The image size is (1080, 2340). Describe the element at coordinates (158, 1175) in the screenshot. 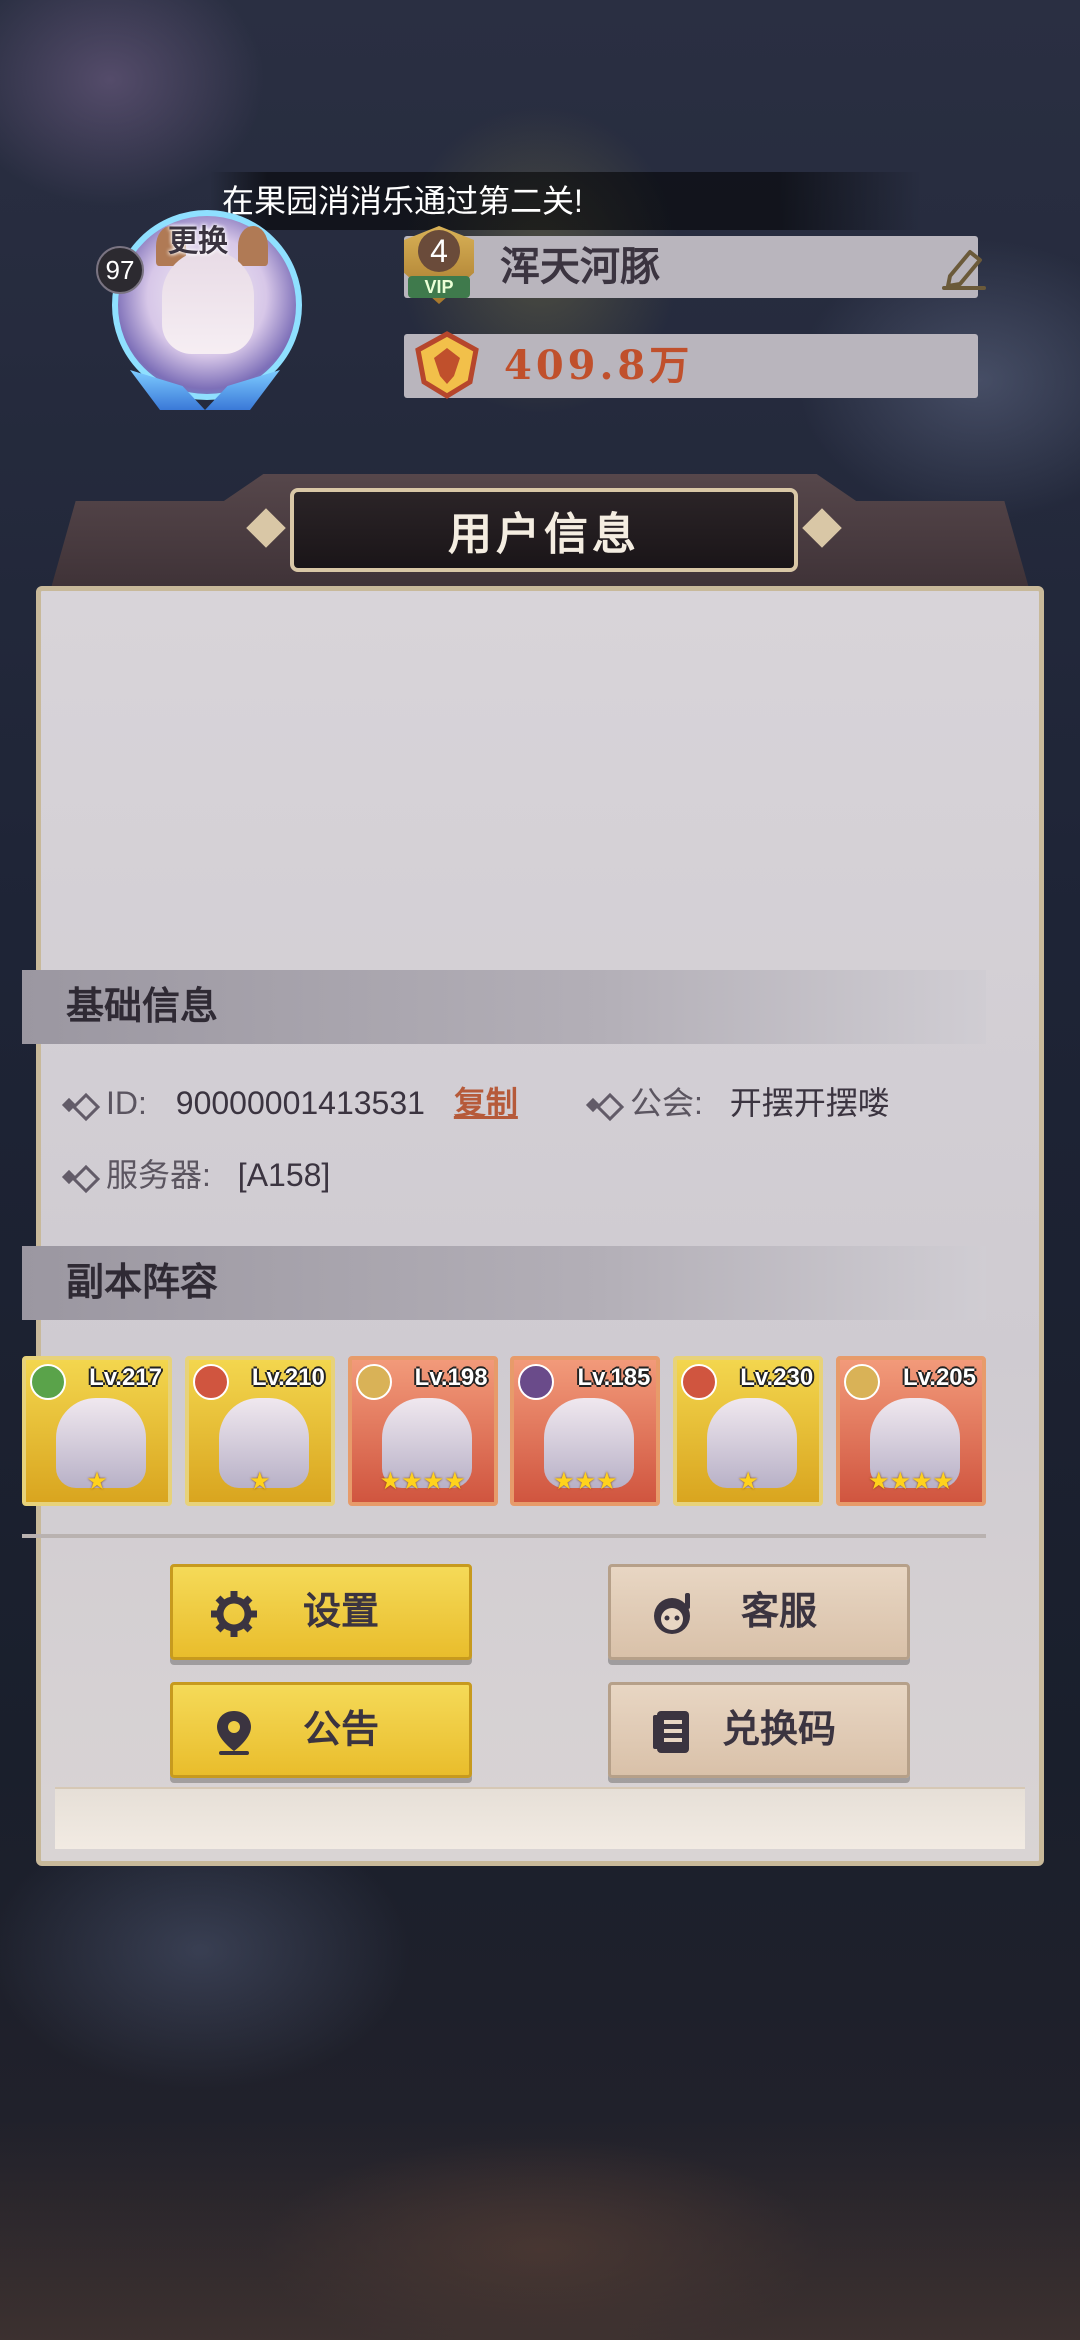

I see `server-label: 服务器:` at that location.